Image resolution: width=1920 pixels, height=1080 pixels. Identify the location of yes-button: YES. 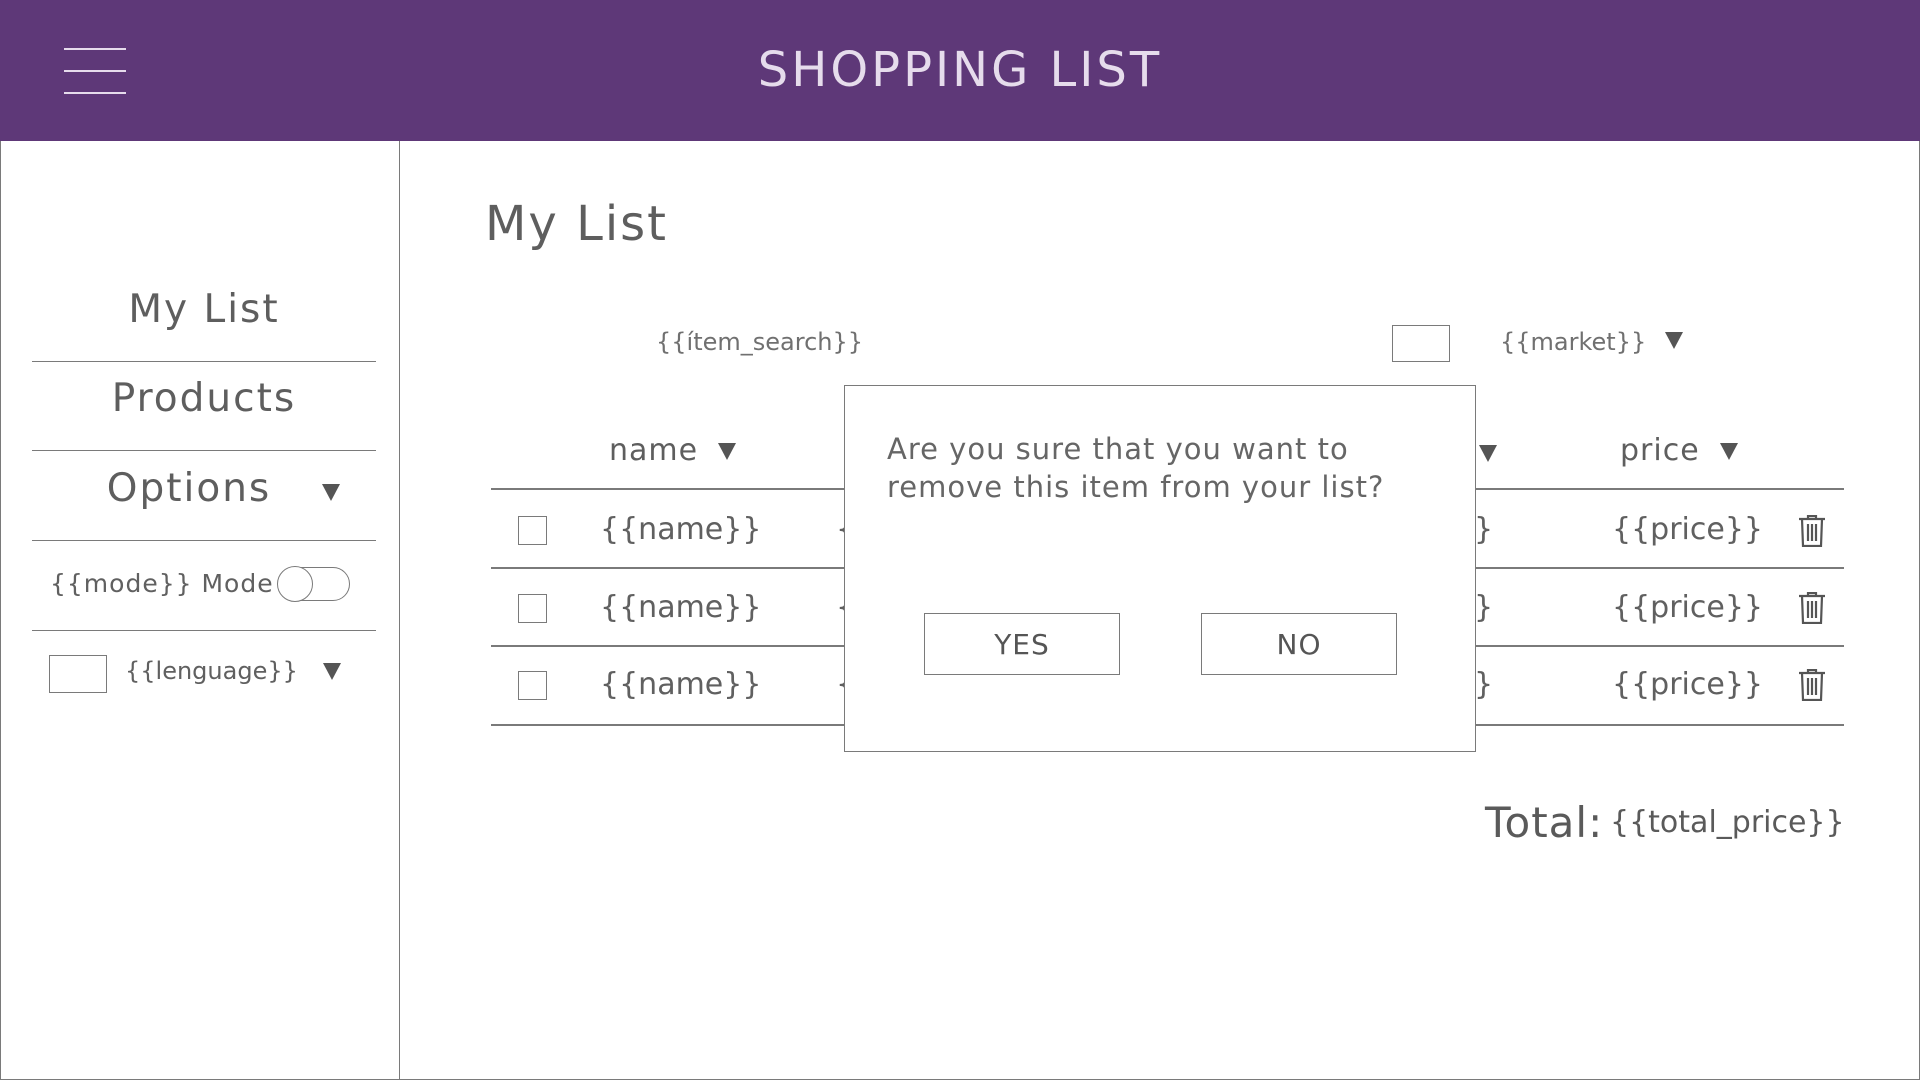
(1022, 644).